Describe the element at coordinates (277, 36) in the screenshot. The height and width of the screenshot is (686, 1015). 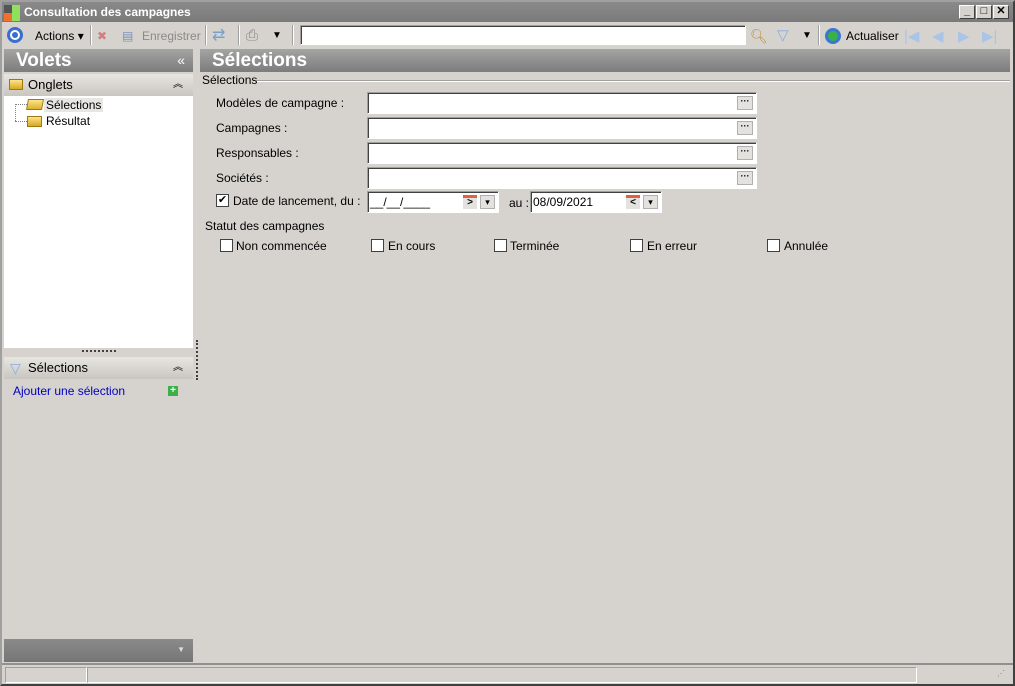
I see `print-dropdown-icon: ▼` at that location.